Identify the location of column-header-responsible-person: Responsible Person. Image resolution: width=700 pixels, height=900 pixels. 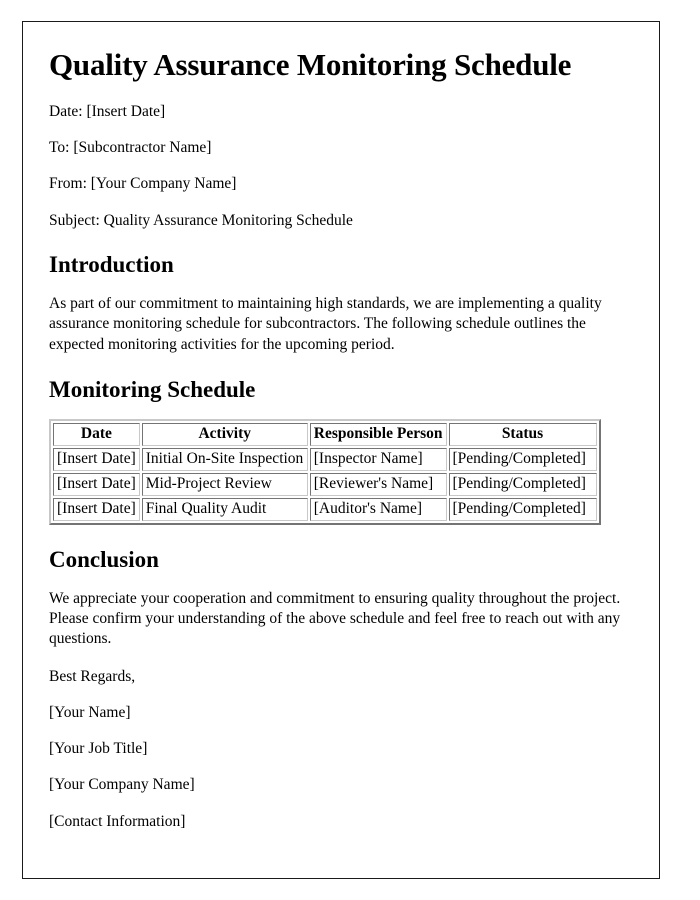
(378, 435).